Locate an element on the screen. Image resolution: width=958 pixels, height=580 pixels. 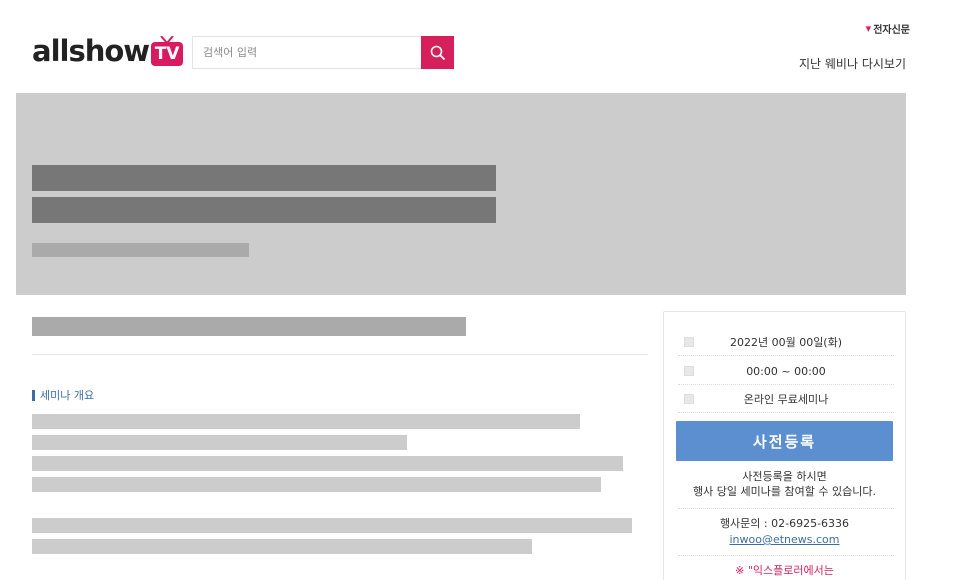
search-bar is located at coordinates (323, 52).